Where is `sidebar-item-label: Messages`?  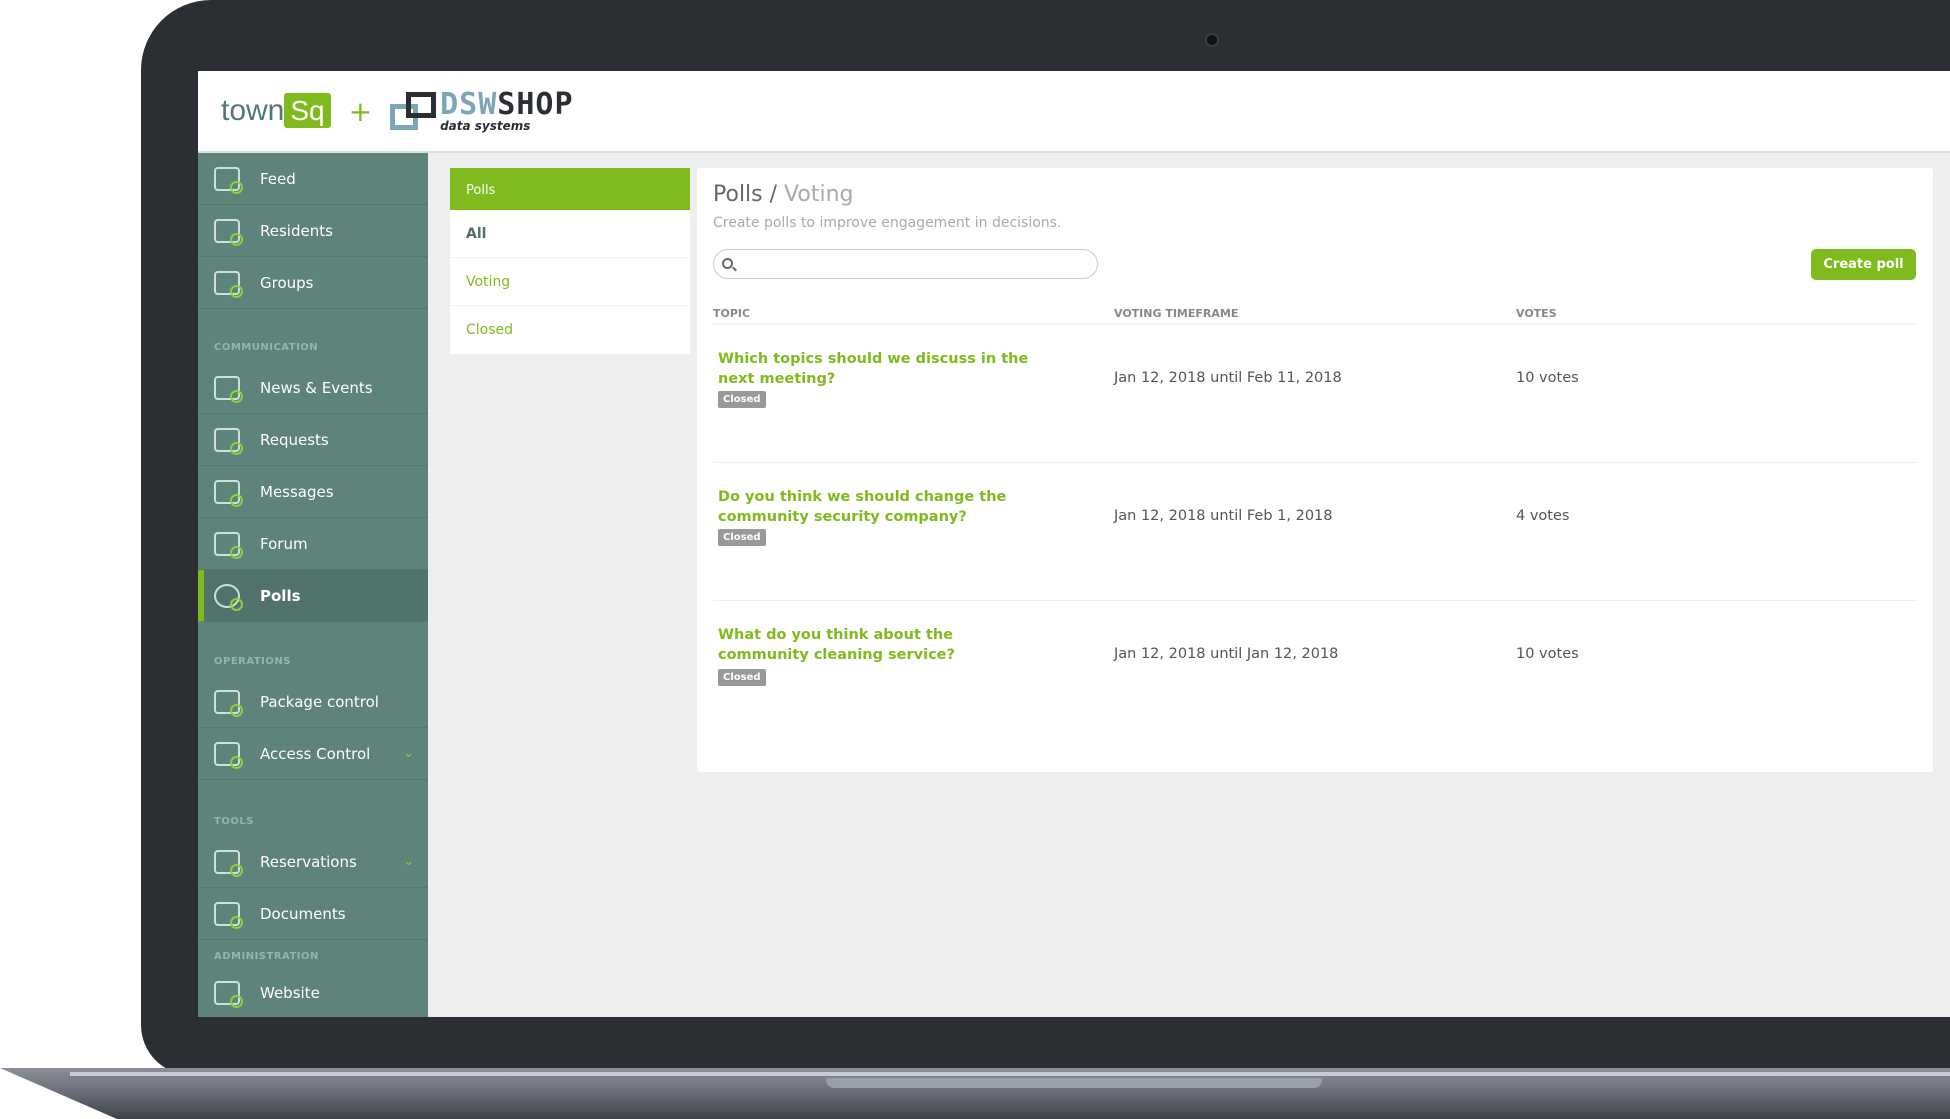 sidebar-item-label: Messages is located at coordinates (297, 491).